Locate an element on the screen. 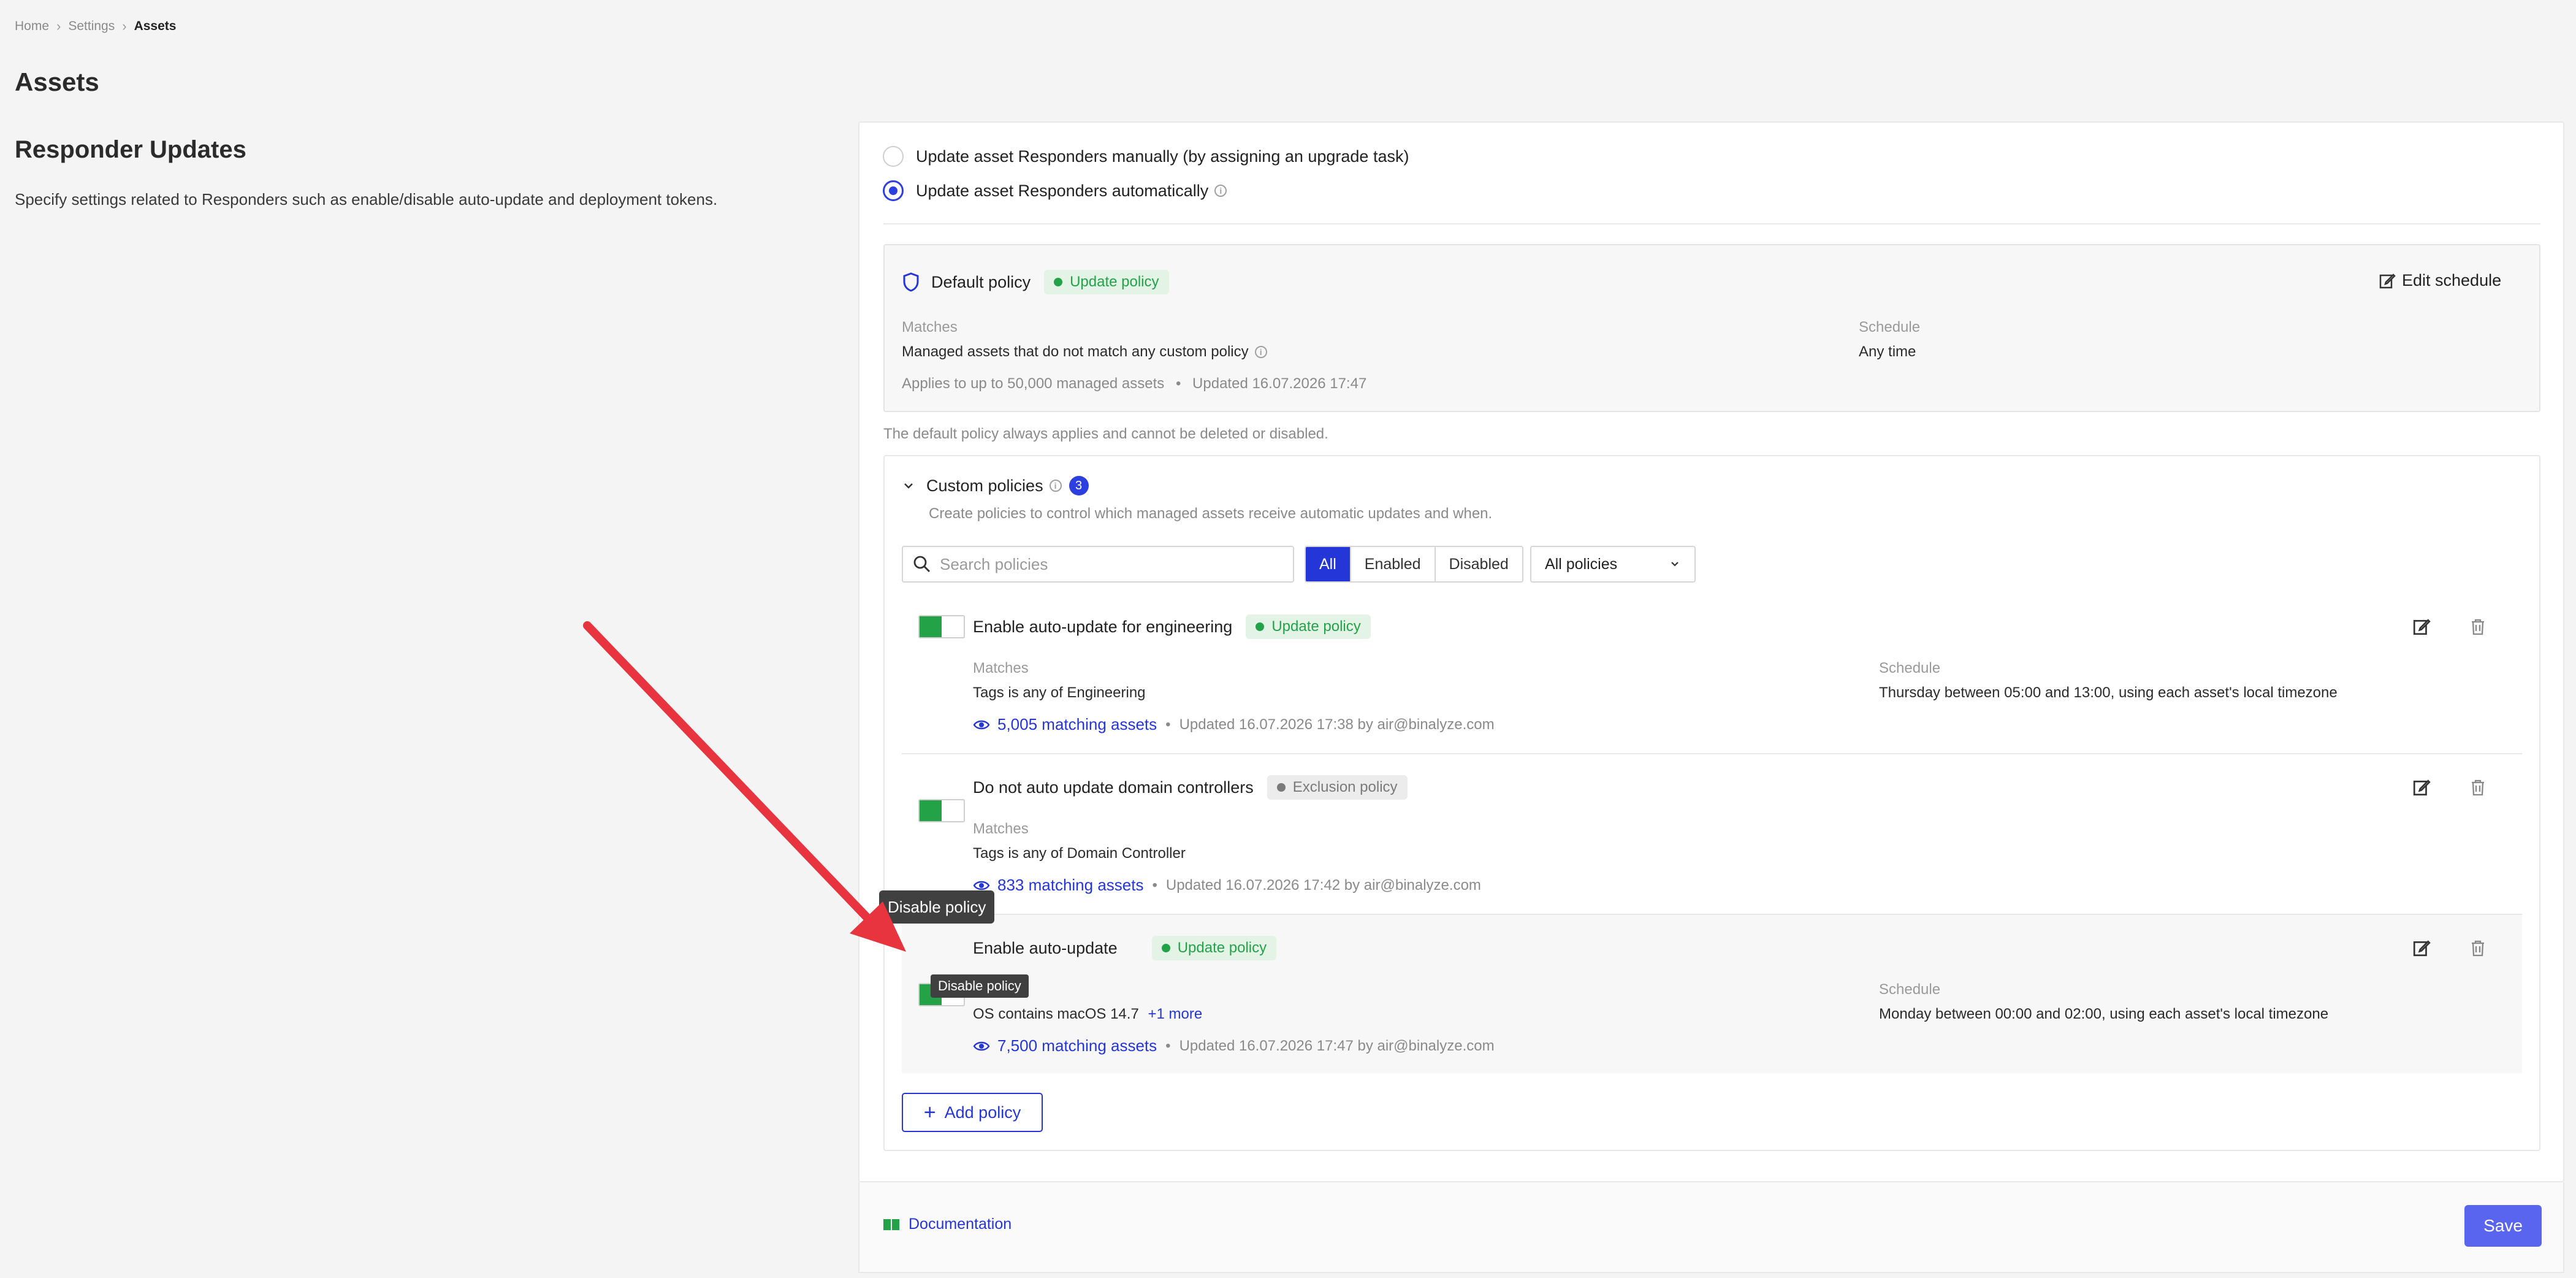 This screenshot has height=1278, width=2576. annotation-arrow-icon is located at coordinates (744, 786).